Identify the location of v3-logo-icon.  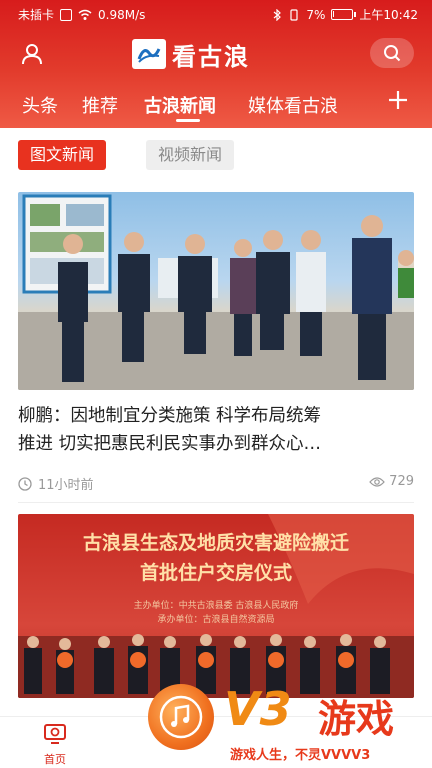
(181, 717).